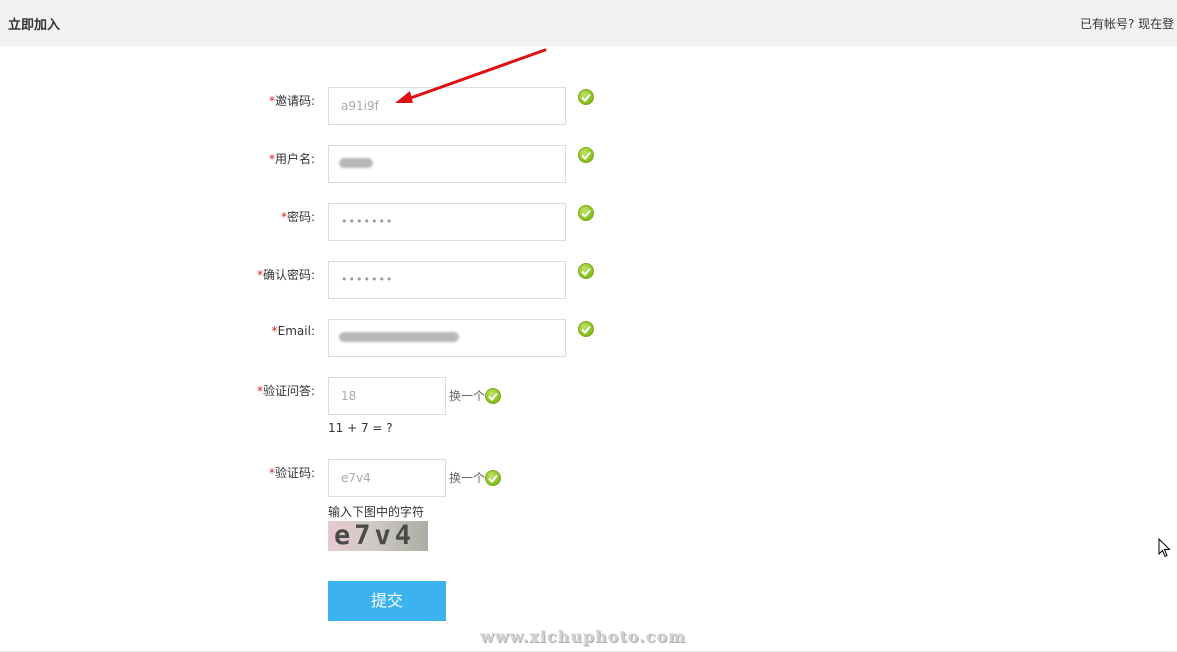 The image size is (1177, 652). I want to click on username-label-text: 用户名:, so click(294, 159).